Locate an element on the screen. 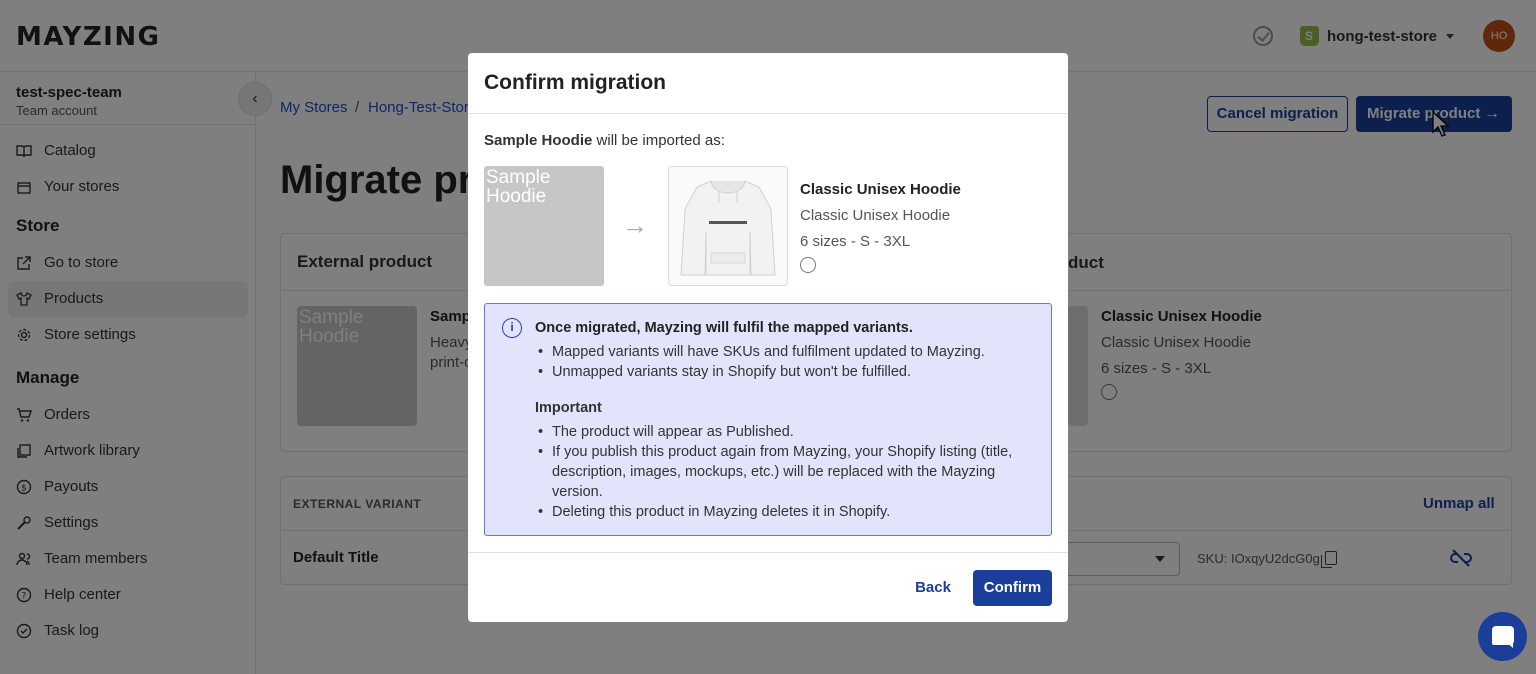  target-product-subtitle: Classic Unisex Hoodie is located at coordinates (875, 215).